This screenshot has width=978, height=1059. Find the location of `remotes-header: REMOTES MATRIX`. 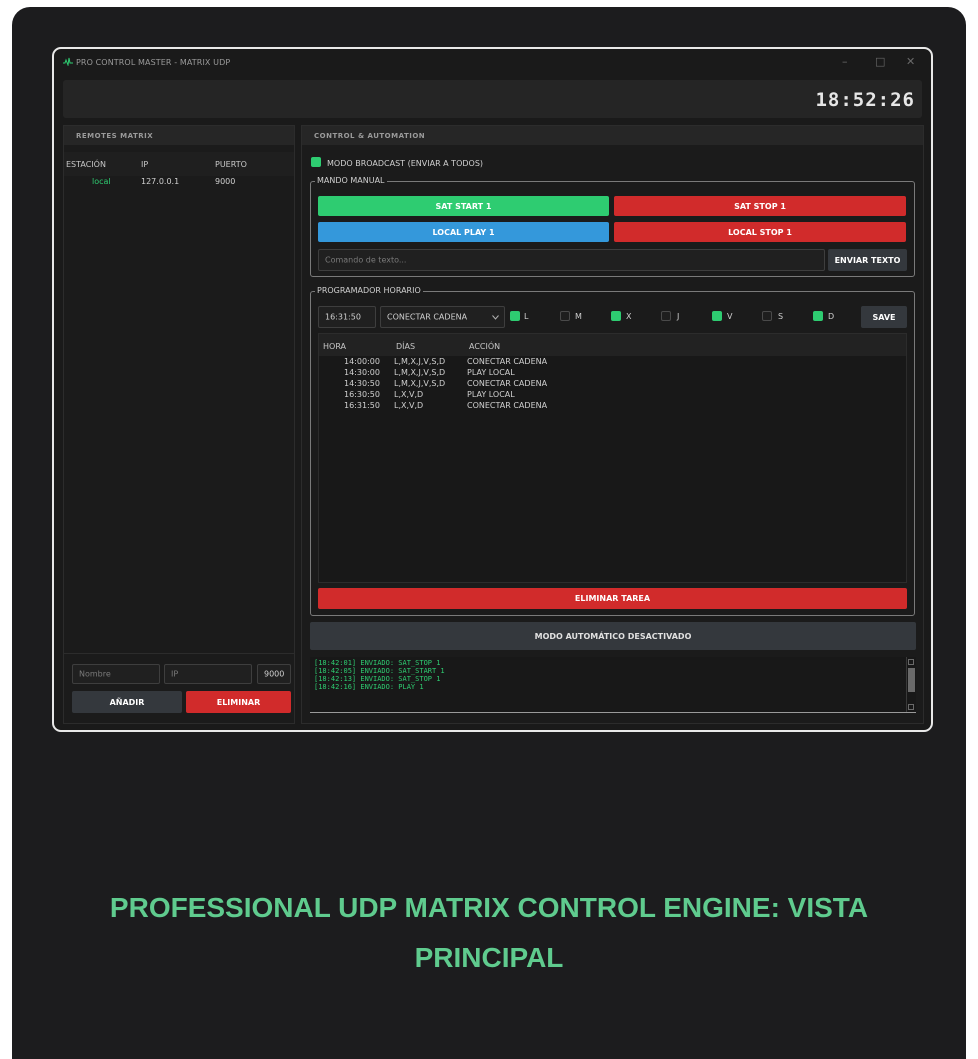

remotes-header: REMOTES MATRIX is located at coordinates (179, 135).